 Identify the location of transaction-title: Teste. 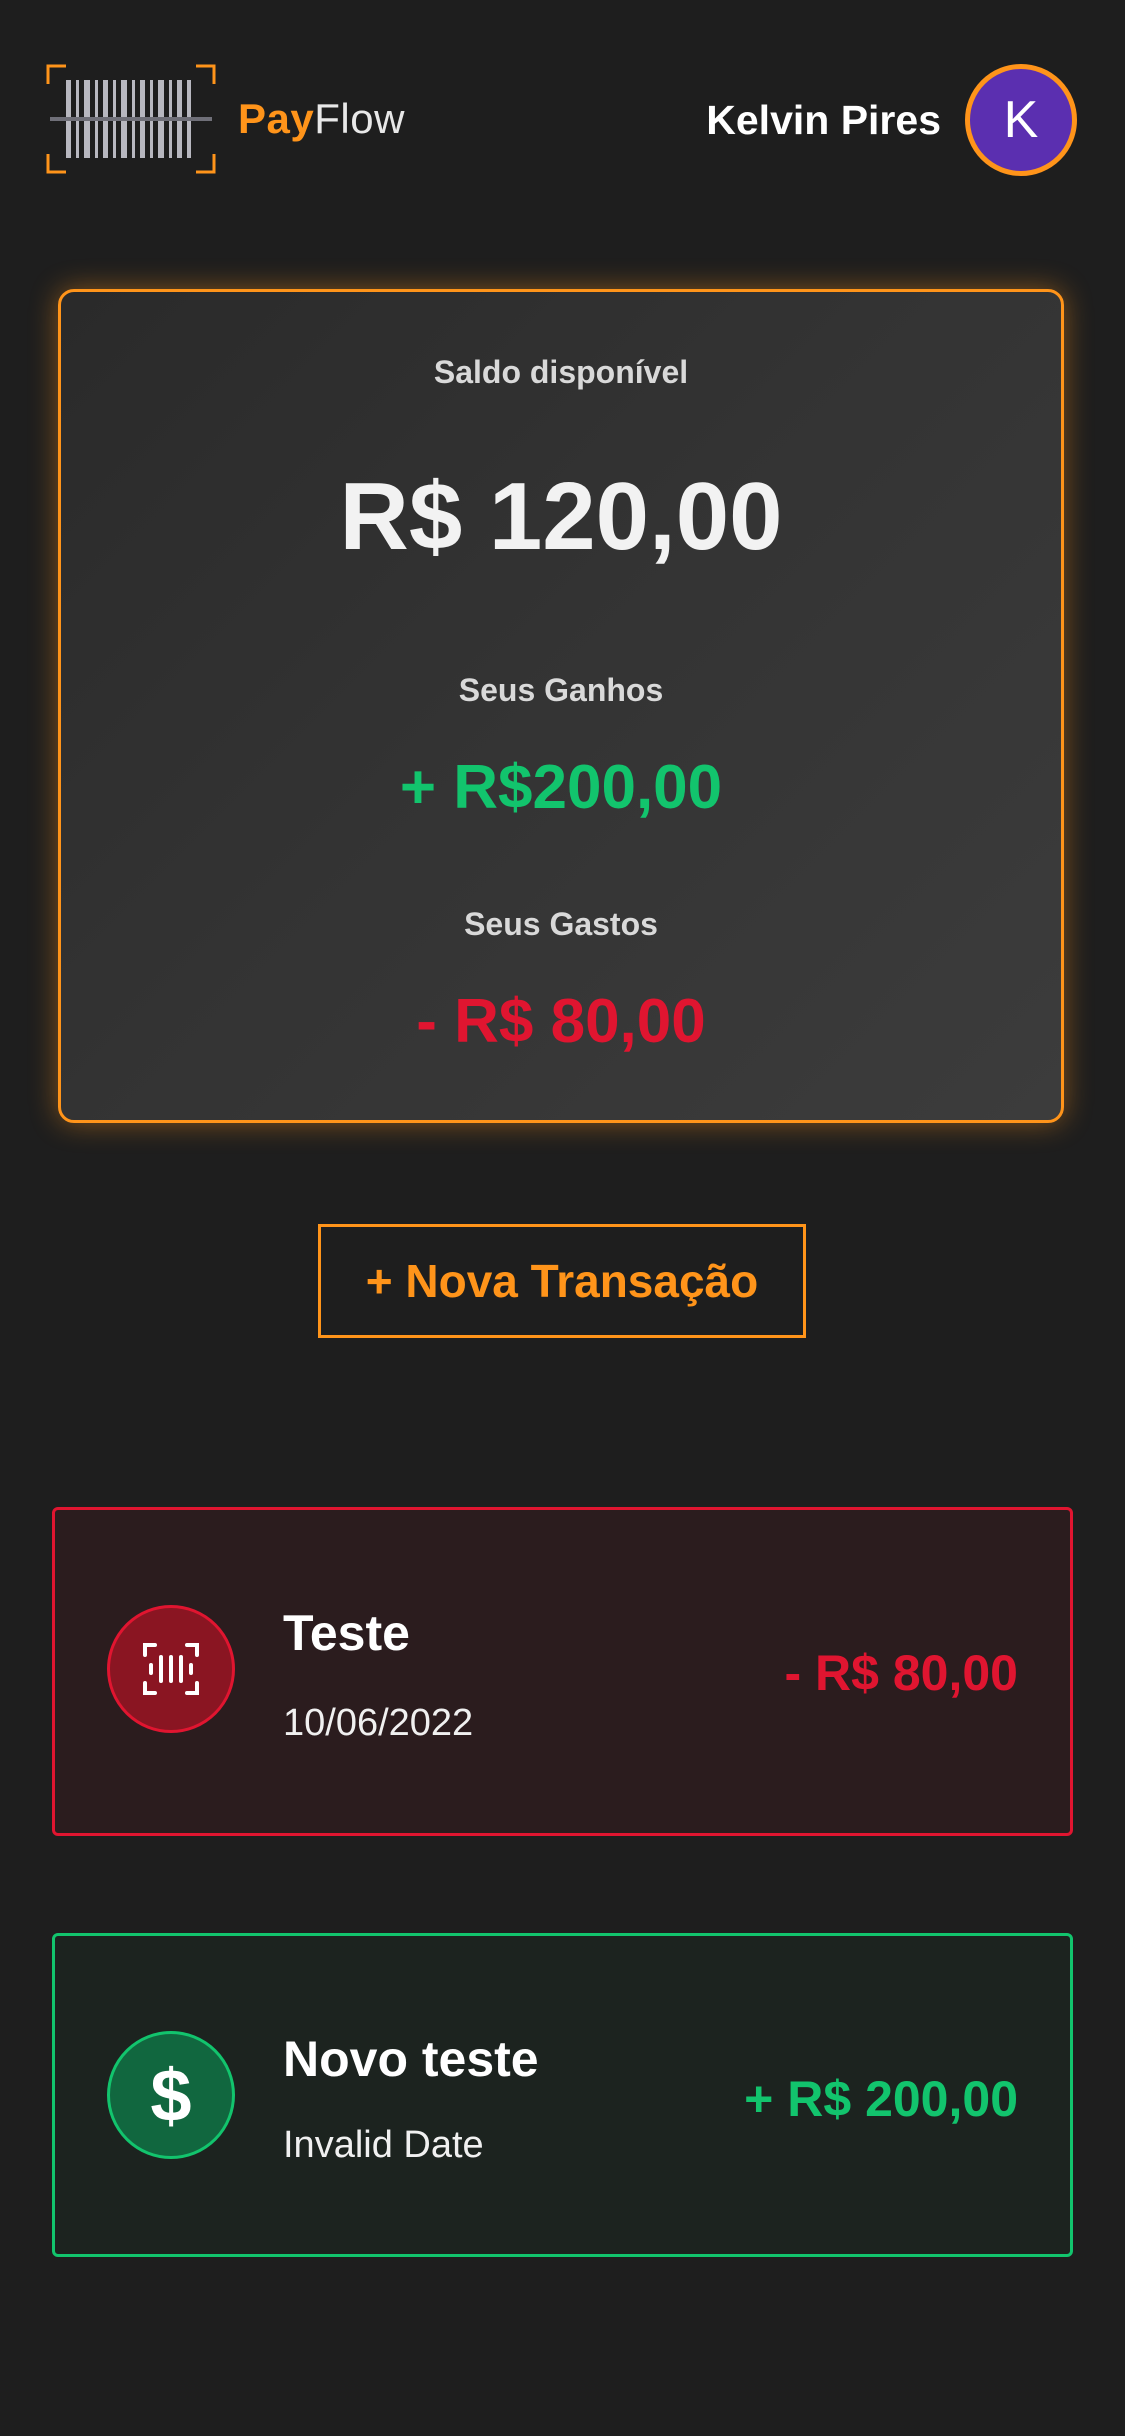
(346, 1633).